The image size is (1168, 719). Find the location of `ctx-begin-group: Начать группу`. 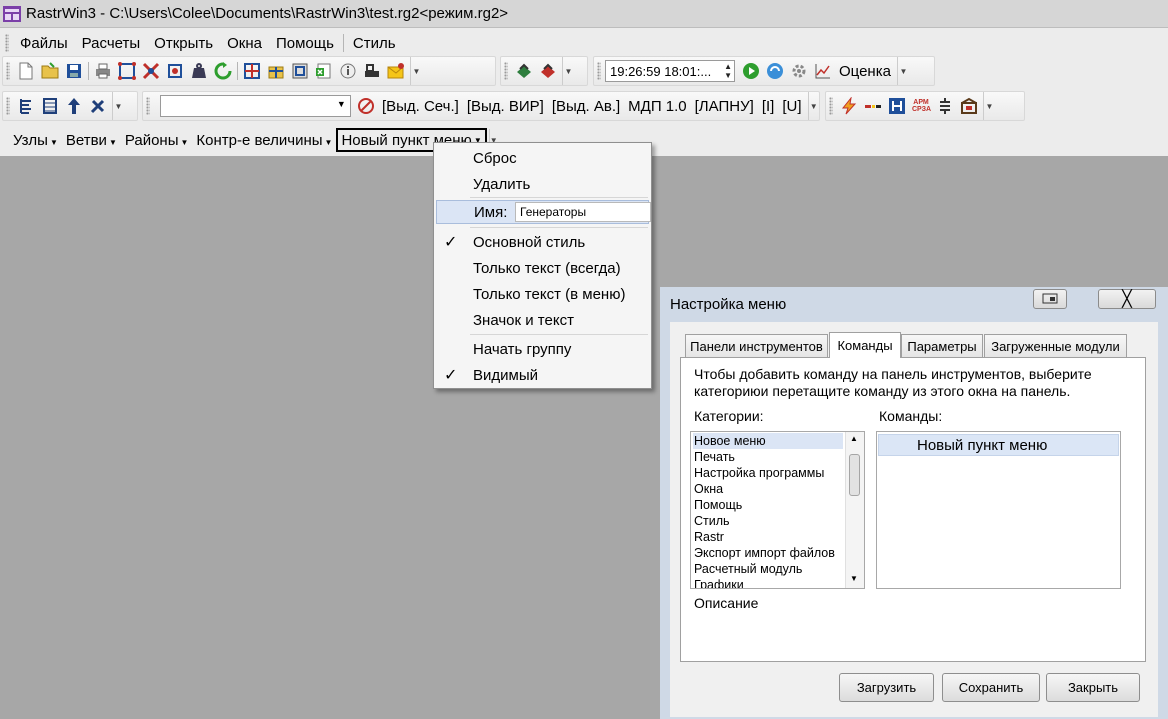

ctx-begin-group: Начать группу is located at coordinates (542, 349).